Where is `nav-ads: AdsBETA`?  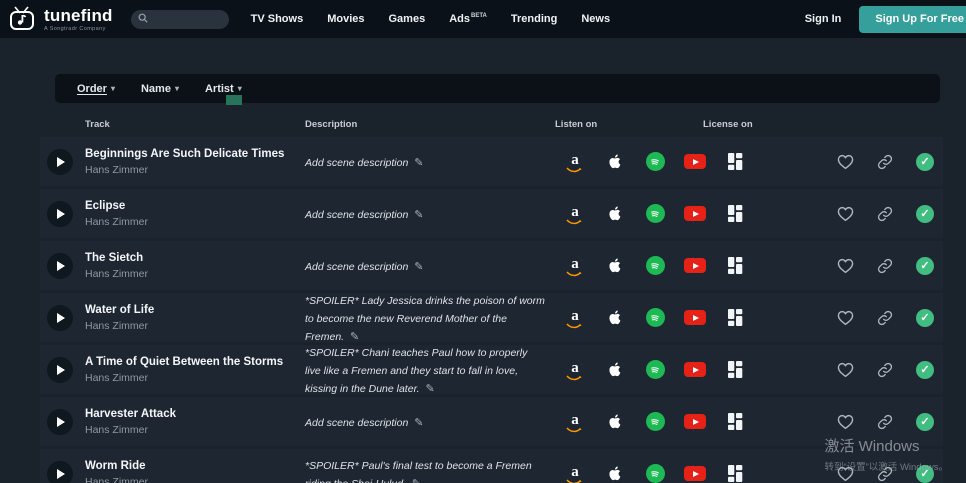 nav-ads: AdsBETA is located at coordinates (468, 19).